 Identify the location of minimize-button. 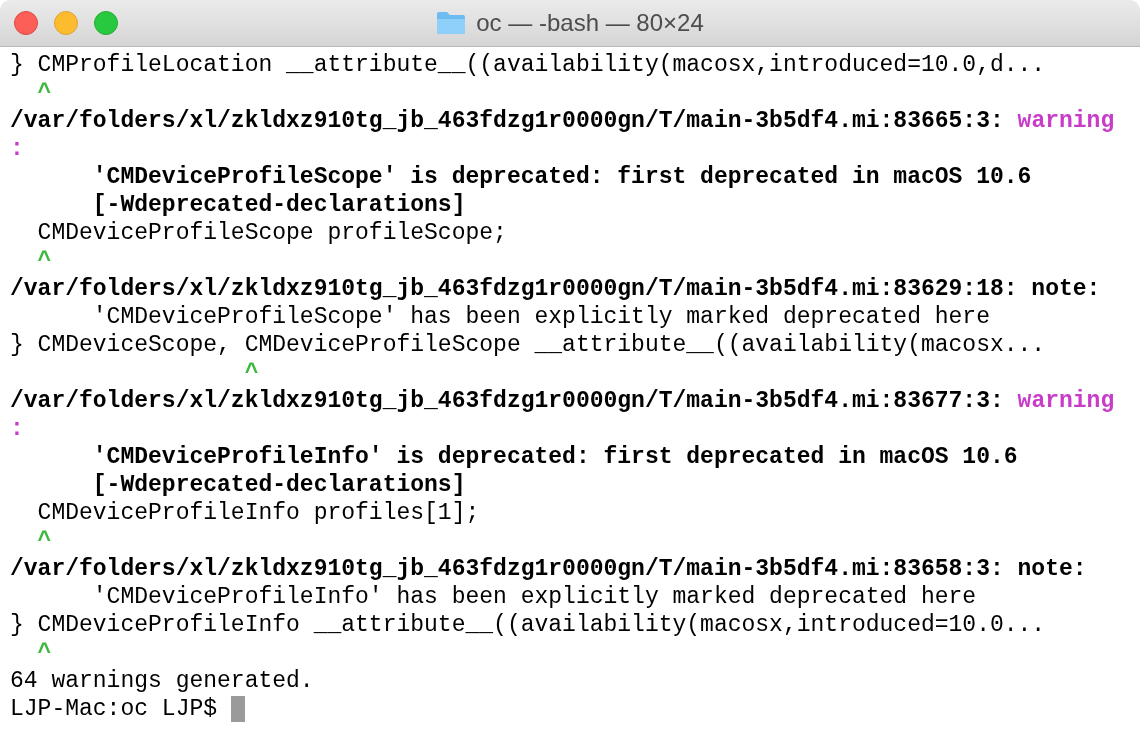
(66, 23).